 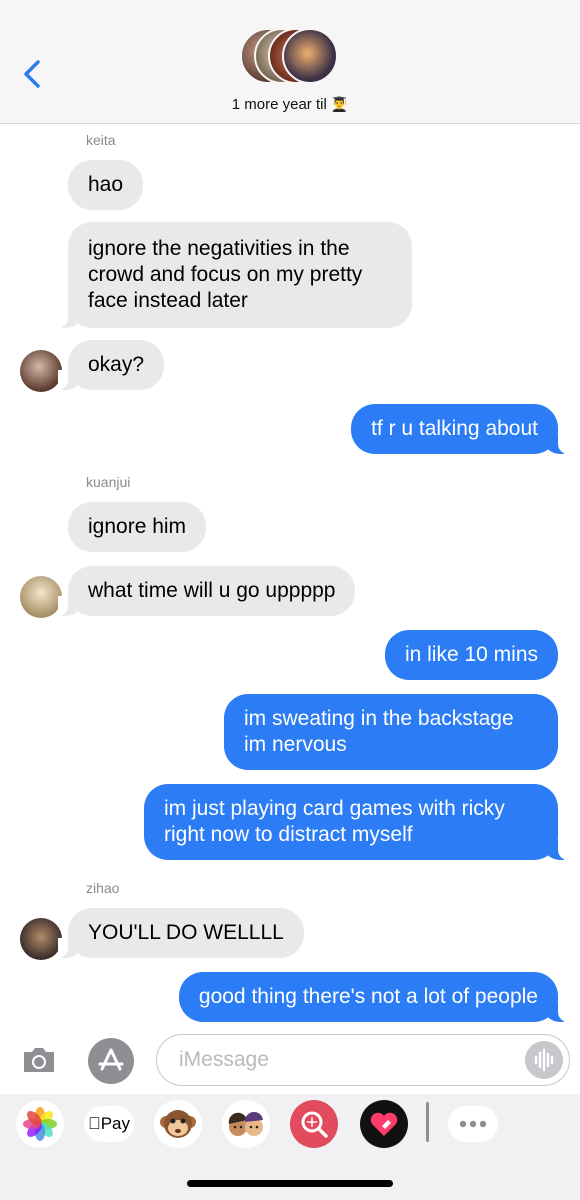 I want to click on incoming-message: okay?, so click(x=111, y=365).